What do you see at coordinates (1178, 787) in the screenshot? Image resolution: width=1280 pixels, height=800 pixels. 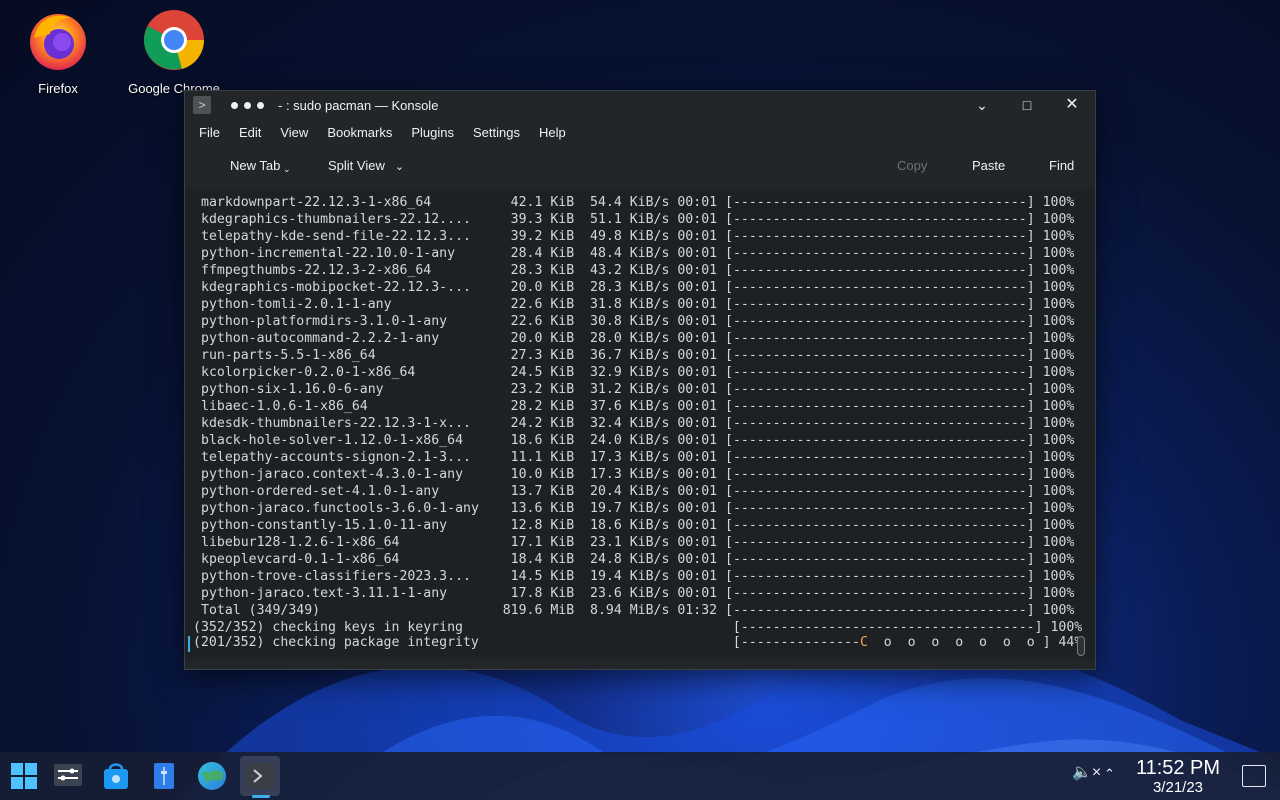 I see `clock-date: 3/21/23` at bounding box center [1178, 787].